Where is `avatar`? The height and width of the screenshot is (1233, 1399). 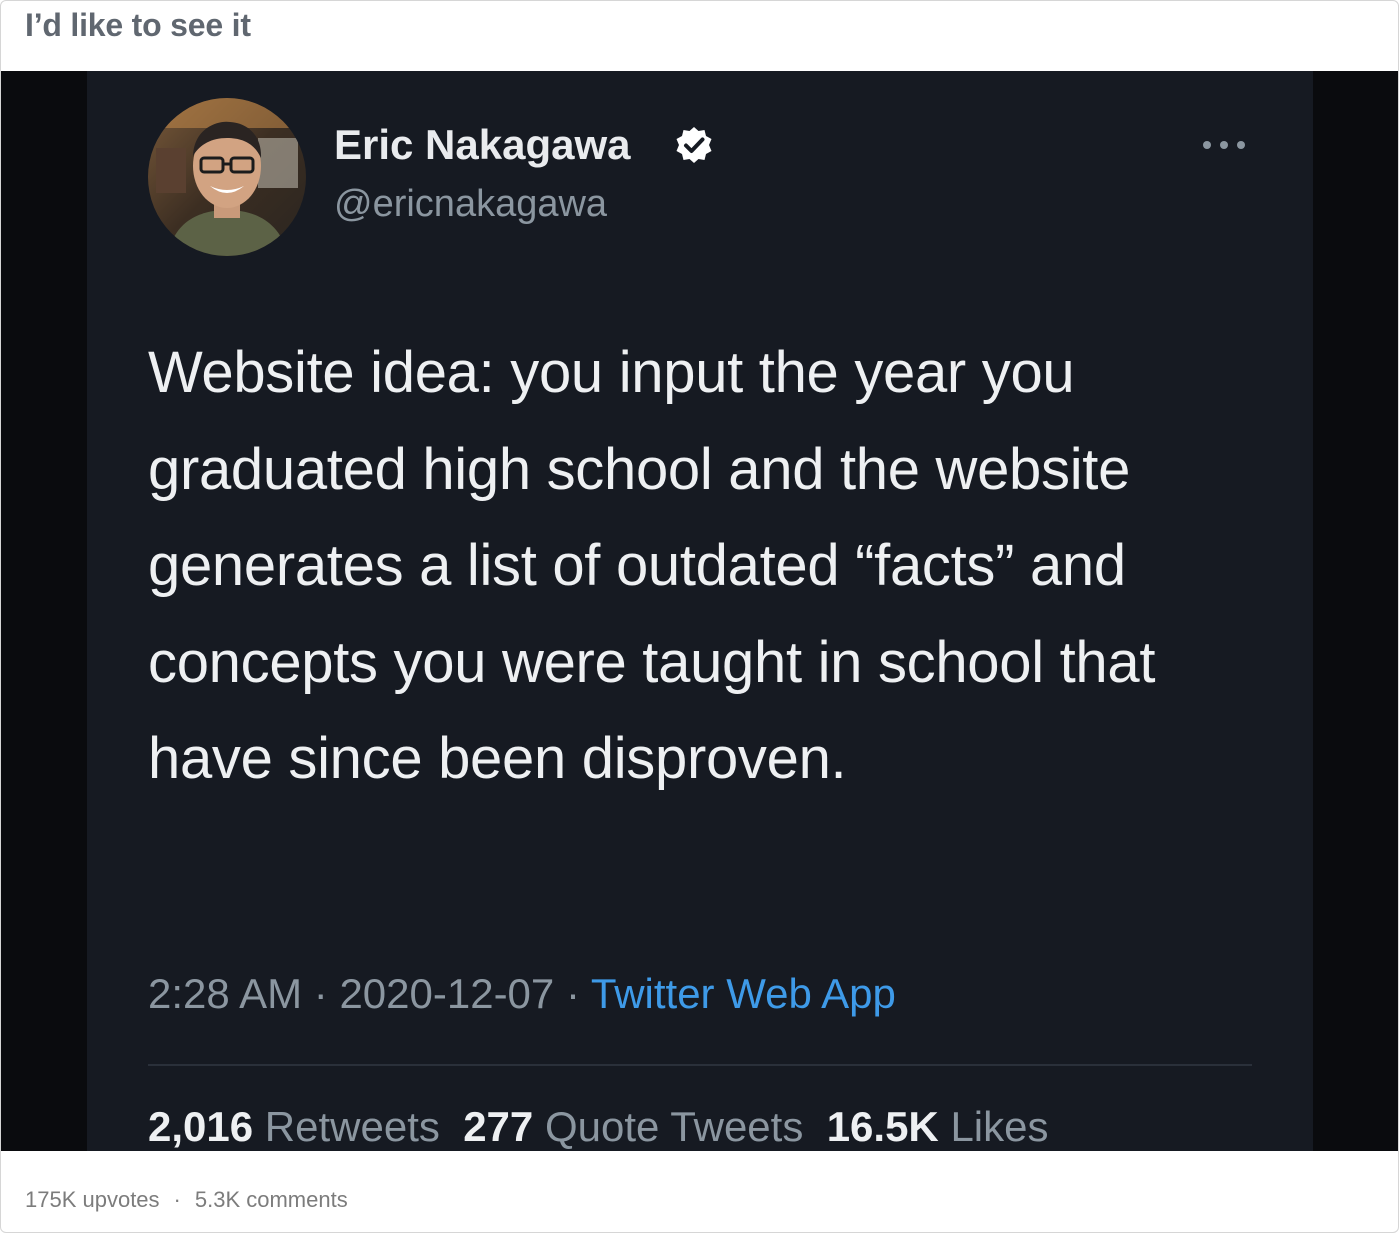 avatar is located at coordinates (227, 177).